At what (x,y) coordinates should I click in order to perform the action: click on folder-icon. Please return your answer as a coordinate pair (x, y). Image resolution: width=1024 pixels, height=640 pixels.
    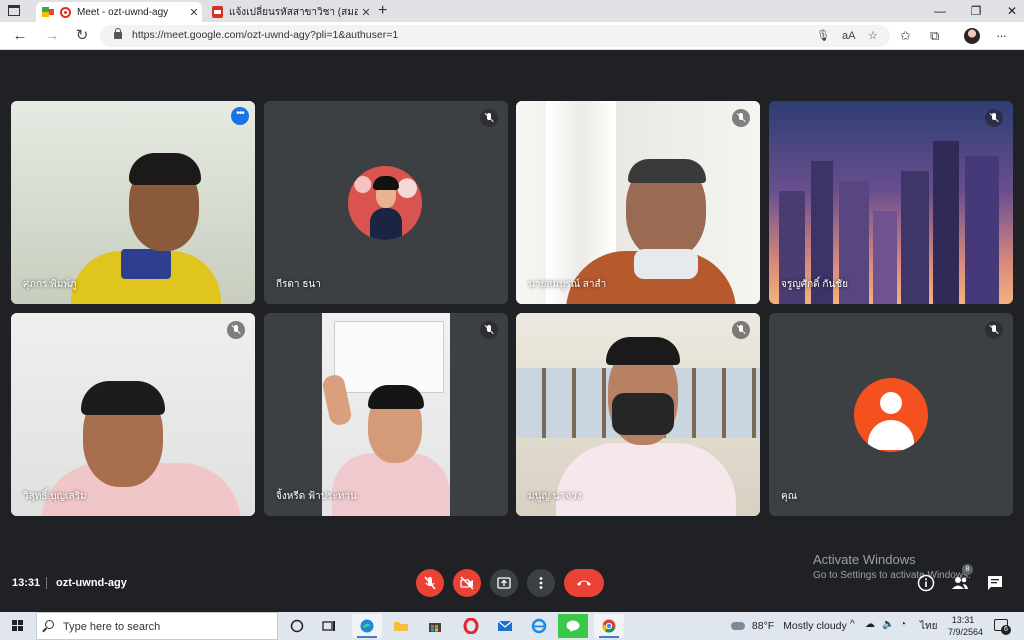
    Looking at the image, I should click on (401, 626).